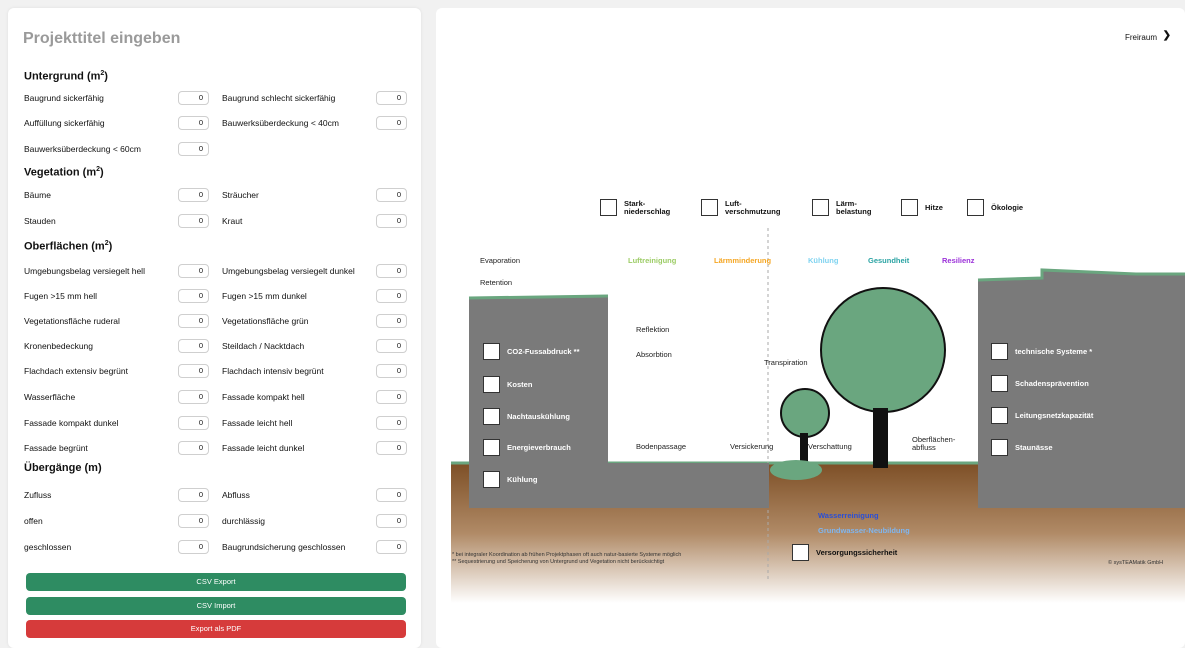 This screenshot has height=648, width=1185. I want to click on check-left-4: Kühlung, so click(510, 479).